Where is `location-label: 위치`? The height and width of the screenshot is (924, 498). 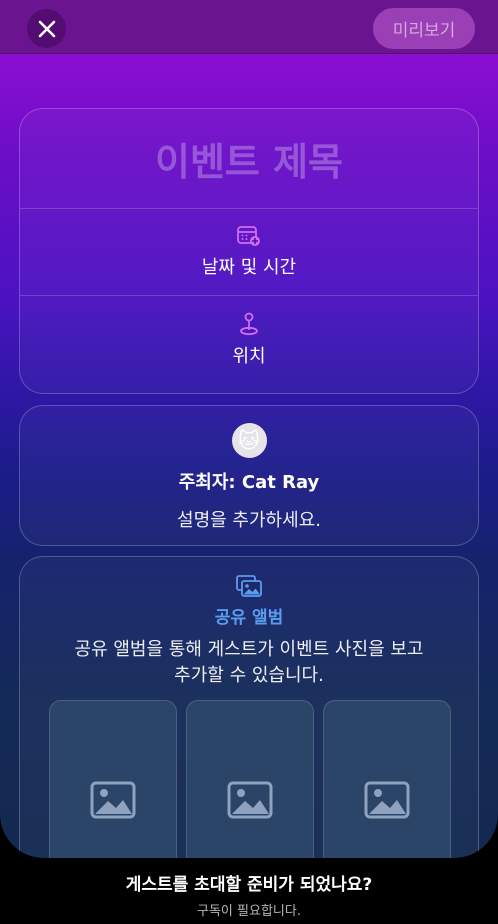
location-label: 위치 is located at coordinates (249, 356).